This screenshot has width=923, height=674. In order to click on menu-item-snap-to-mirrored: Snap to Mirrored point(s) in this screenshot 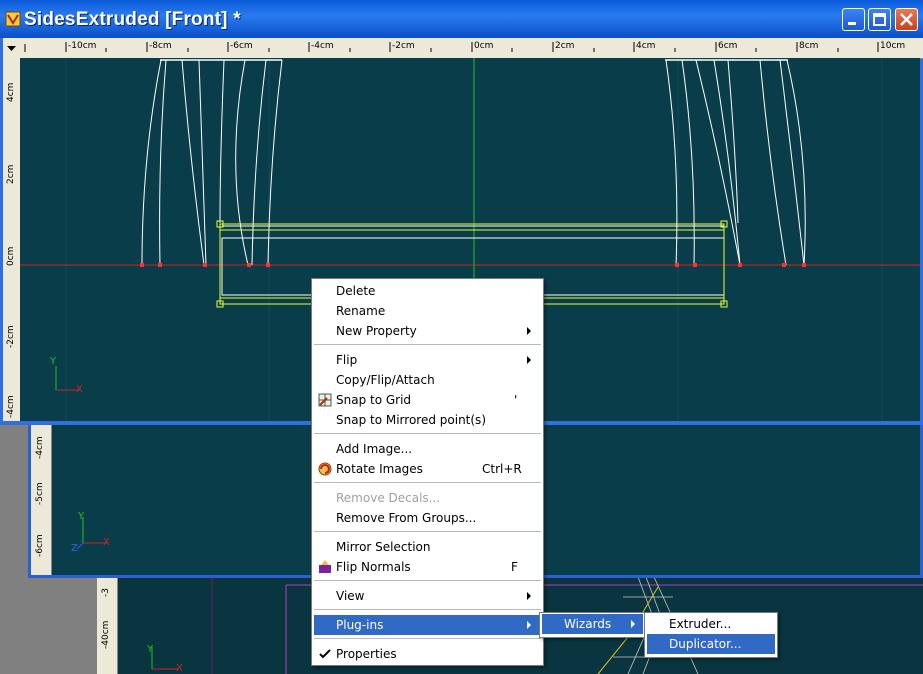, I will do `click(426, 420)`.